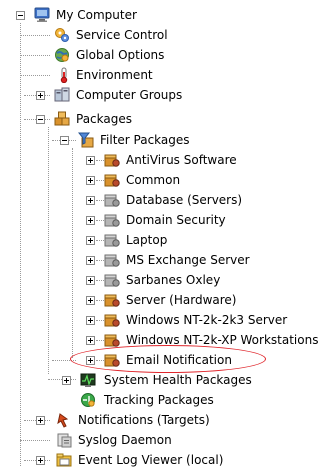  I want to click on filter-icon, so click(85, 140).